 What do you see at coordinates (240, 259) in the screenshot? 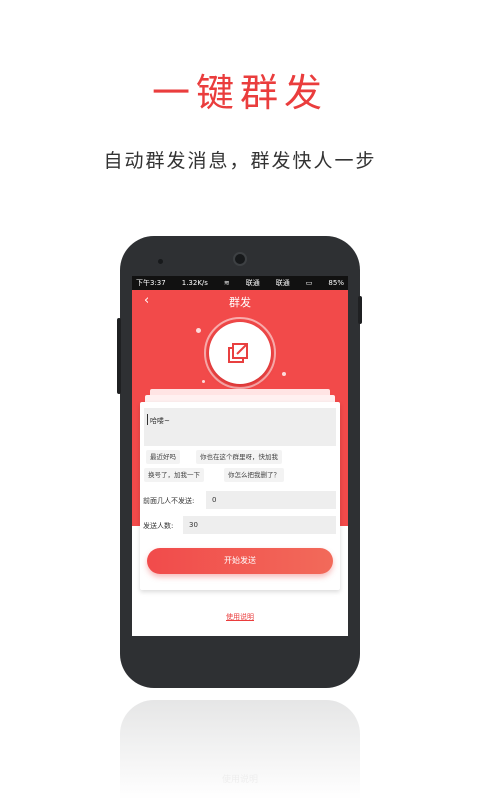
I see `front-camera` at bounding box center [240, 259].